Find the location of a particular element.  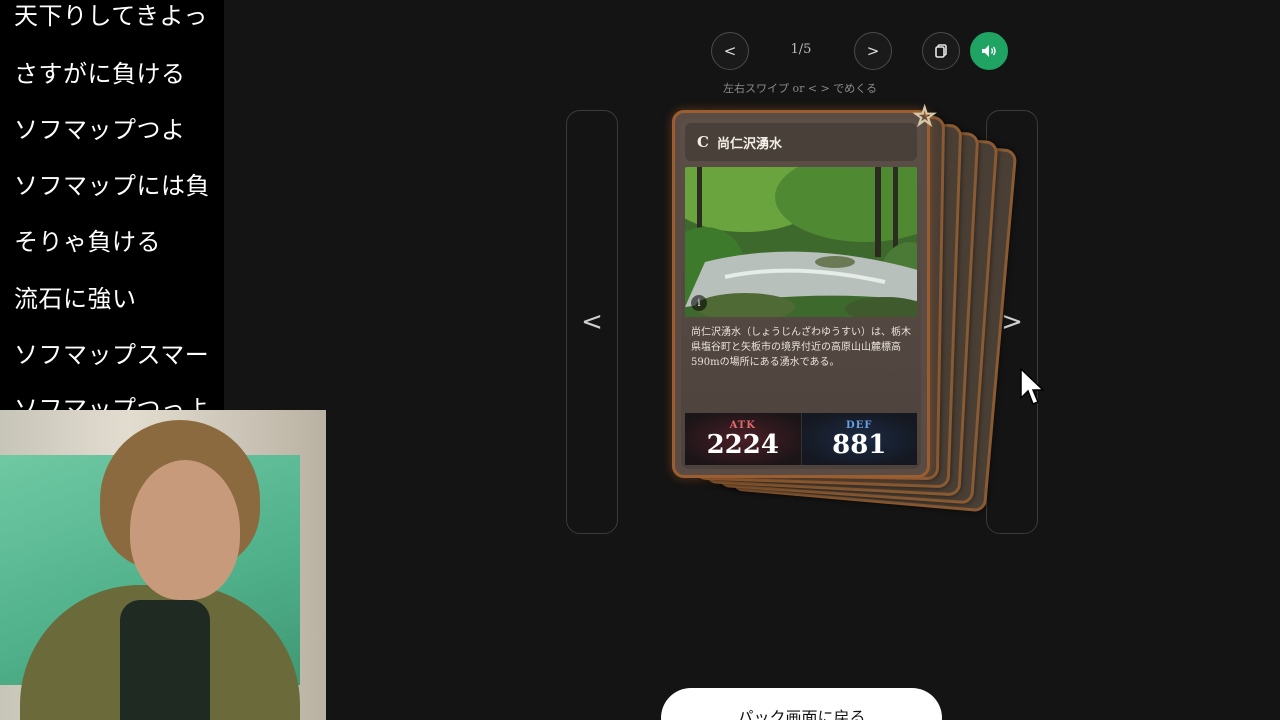

card-header: C 尚仁沢湧水 is located at coordinates (801, 142).